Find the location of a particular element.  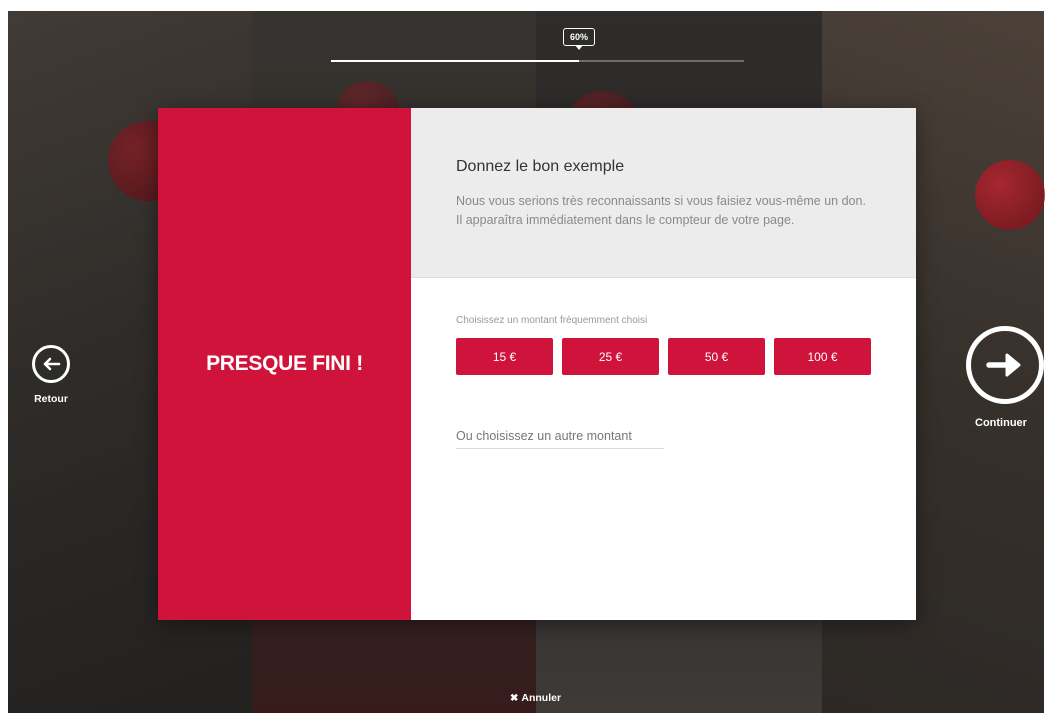

continue-button: Continuer is located at coordinates (1005, 377).